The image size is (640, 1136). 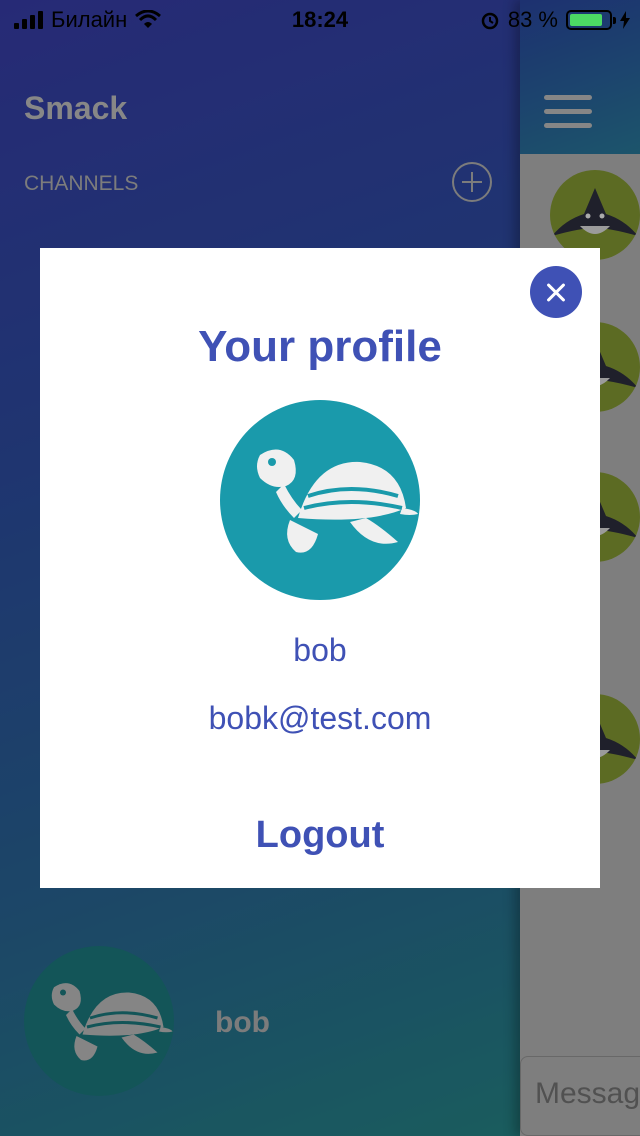 I want to click on battery-percent: 83 %, so click(x=532, y=19).